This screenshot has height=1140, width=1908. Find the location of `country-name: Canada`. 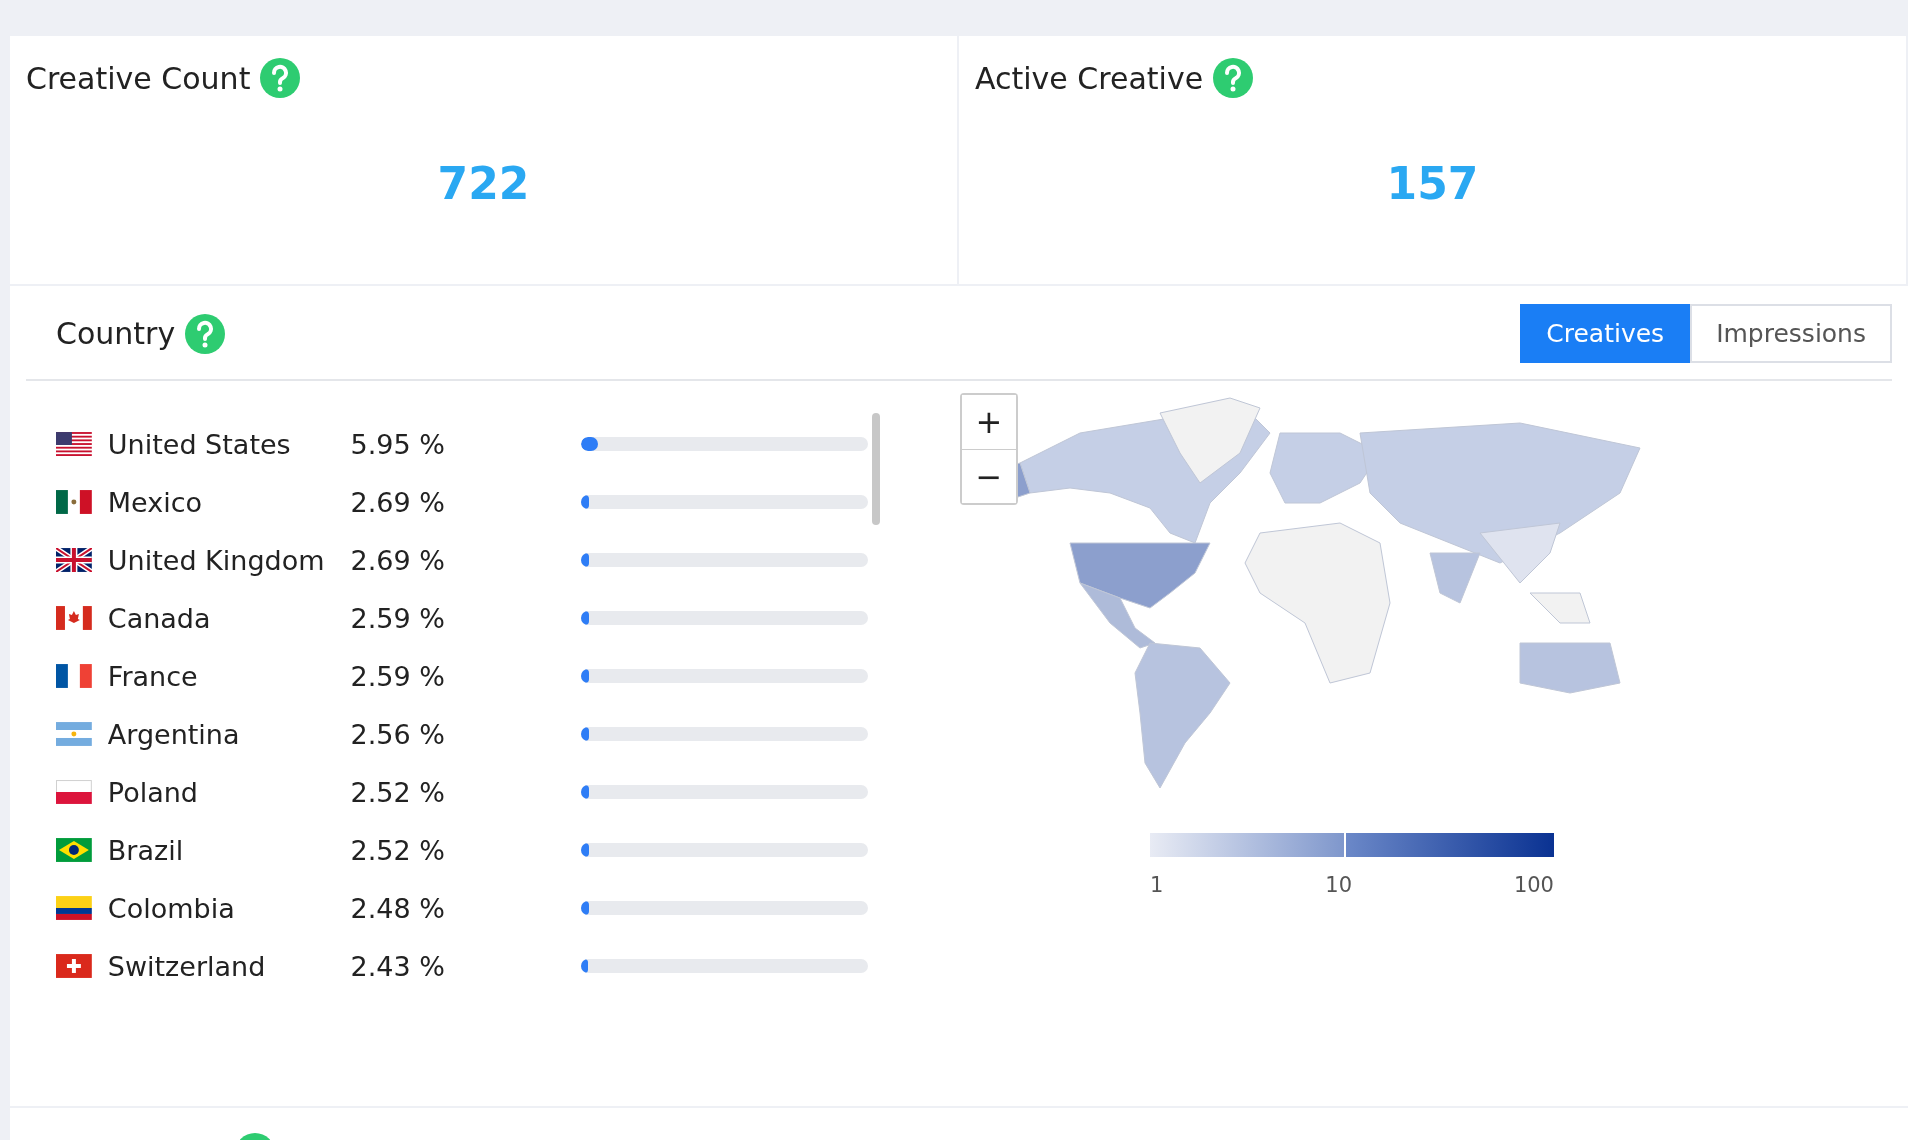

country-name: Canada is located at coordinates (159, 618).